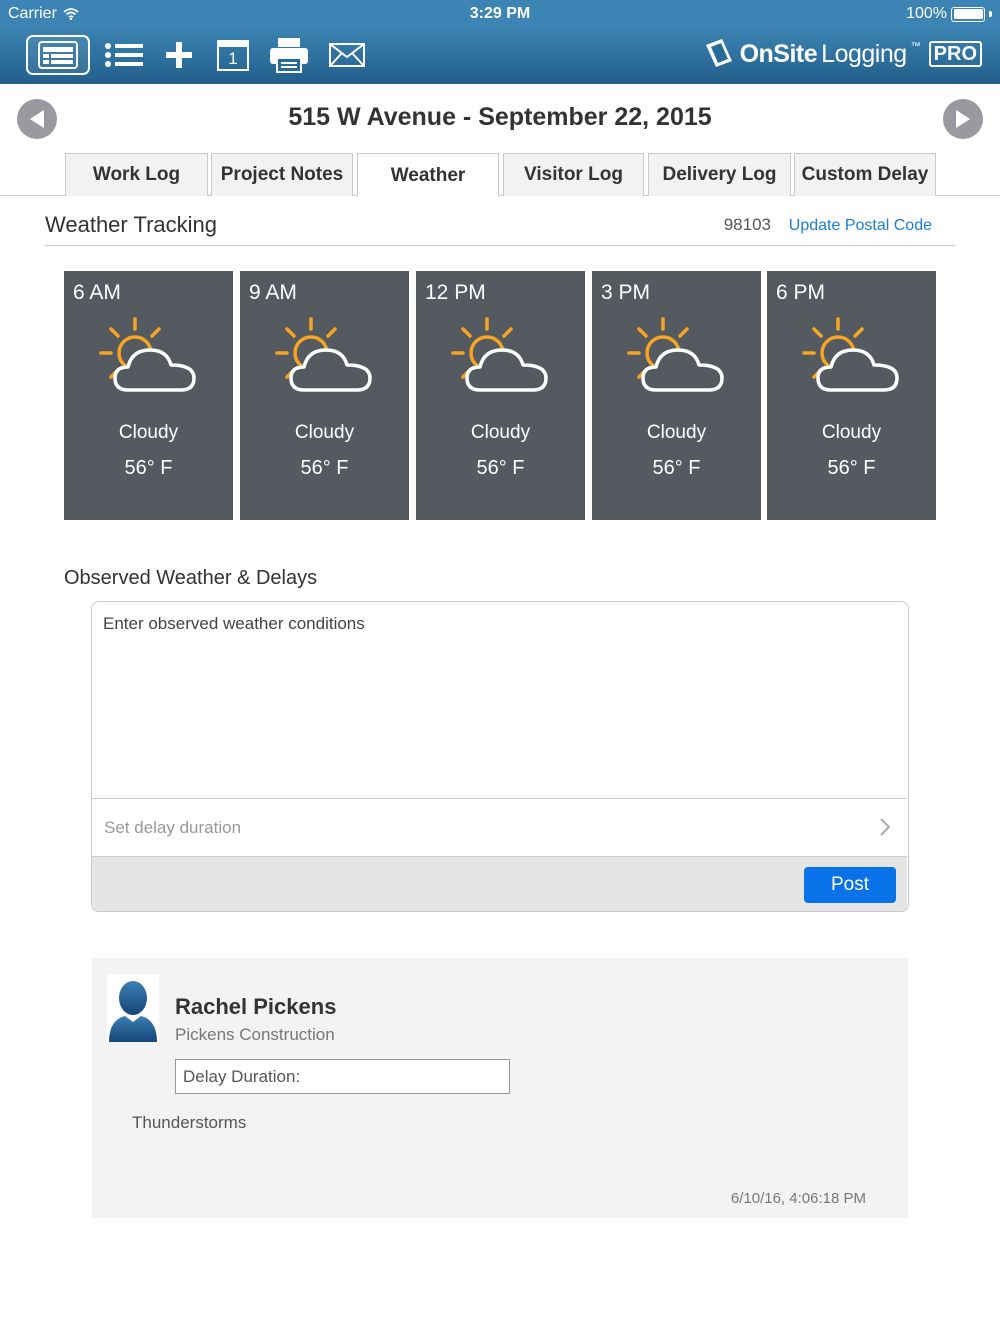  I want to click on post-button: Post, so click(850, 885).